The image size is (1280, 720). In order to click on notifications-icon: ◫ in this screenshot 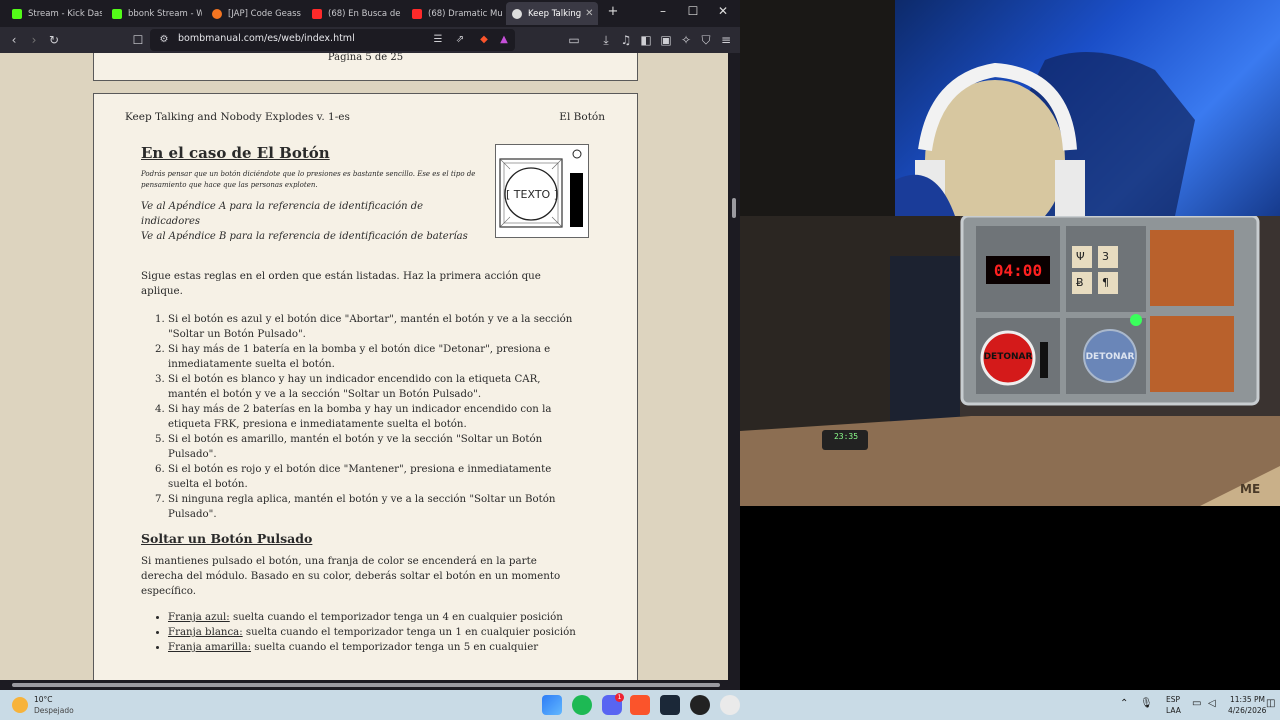, I will do `click(1270, 703)`.